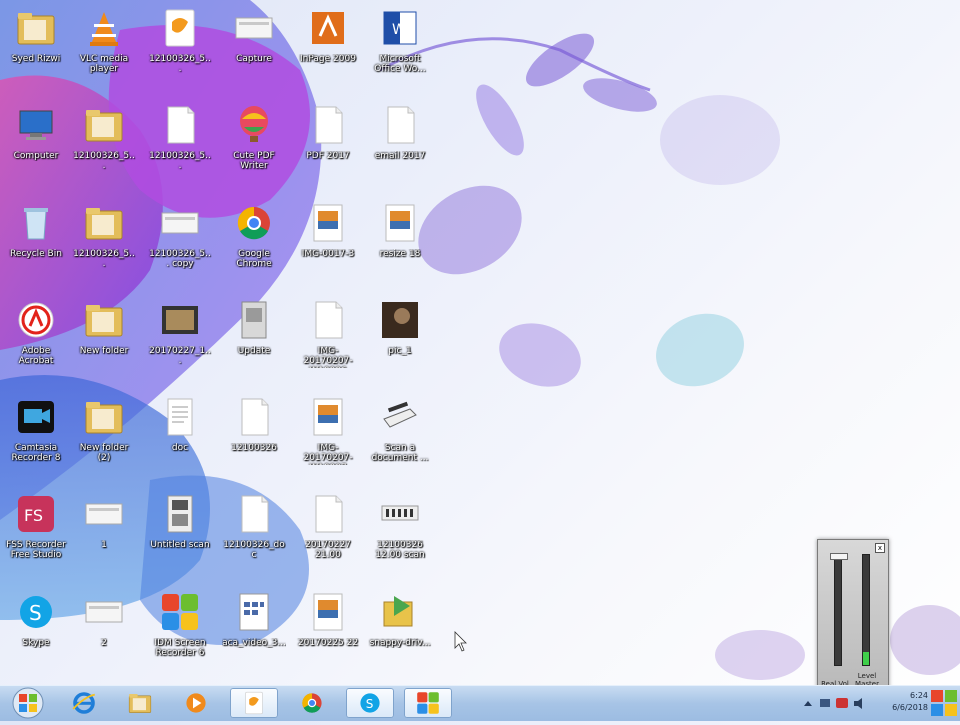 Image resolution: width=960 pixels, height=725 pixels. What do you see at coordinates (104, 532) in the screenshot?
I see `desktop-icon: 1` at bounding box center [104, 532].